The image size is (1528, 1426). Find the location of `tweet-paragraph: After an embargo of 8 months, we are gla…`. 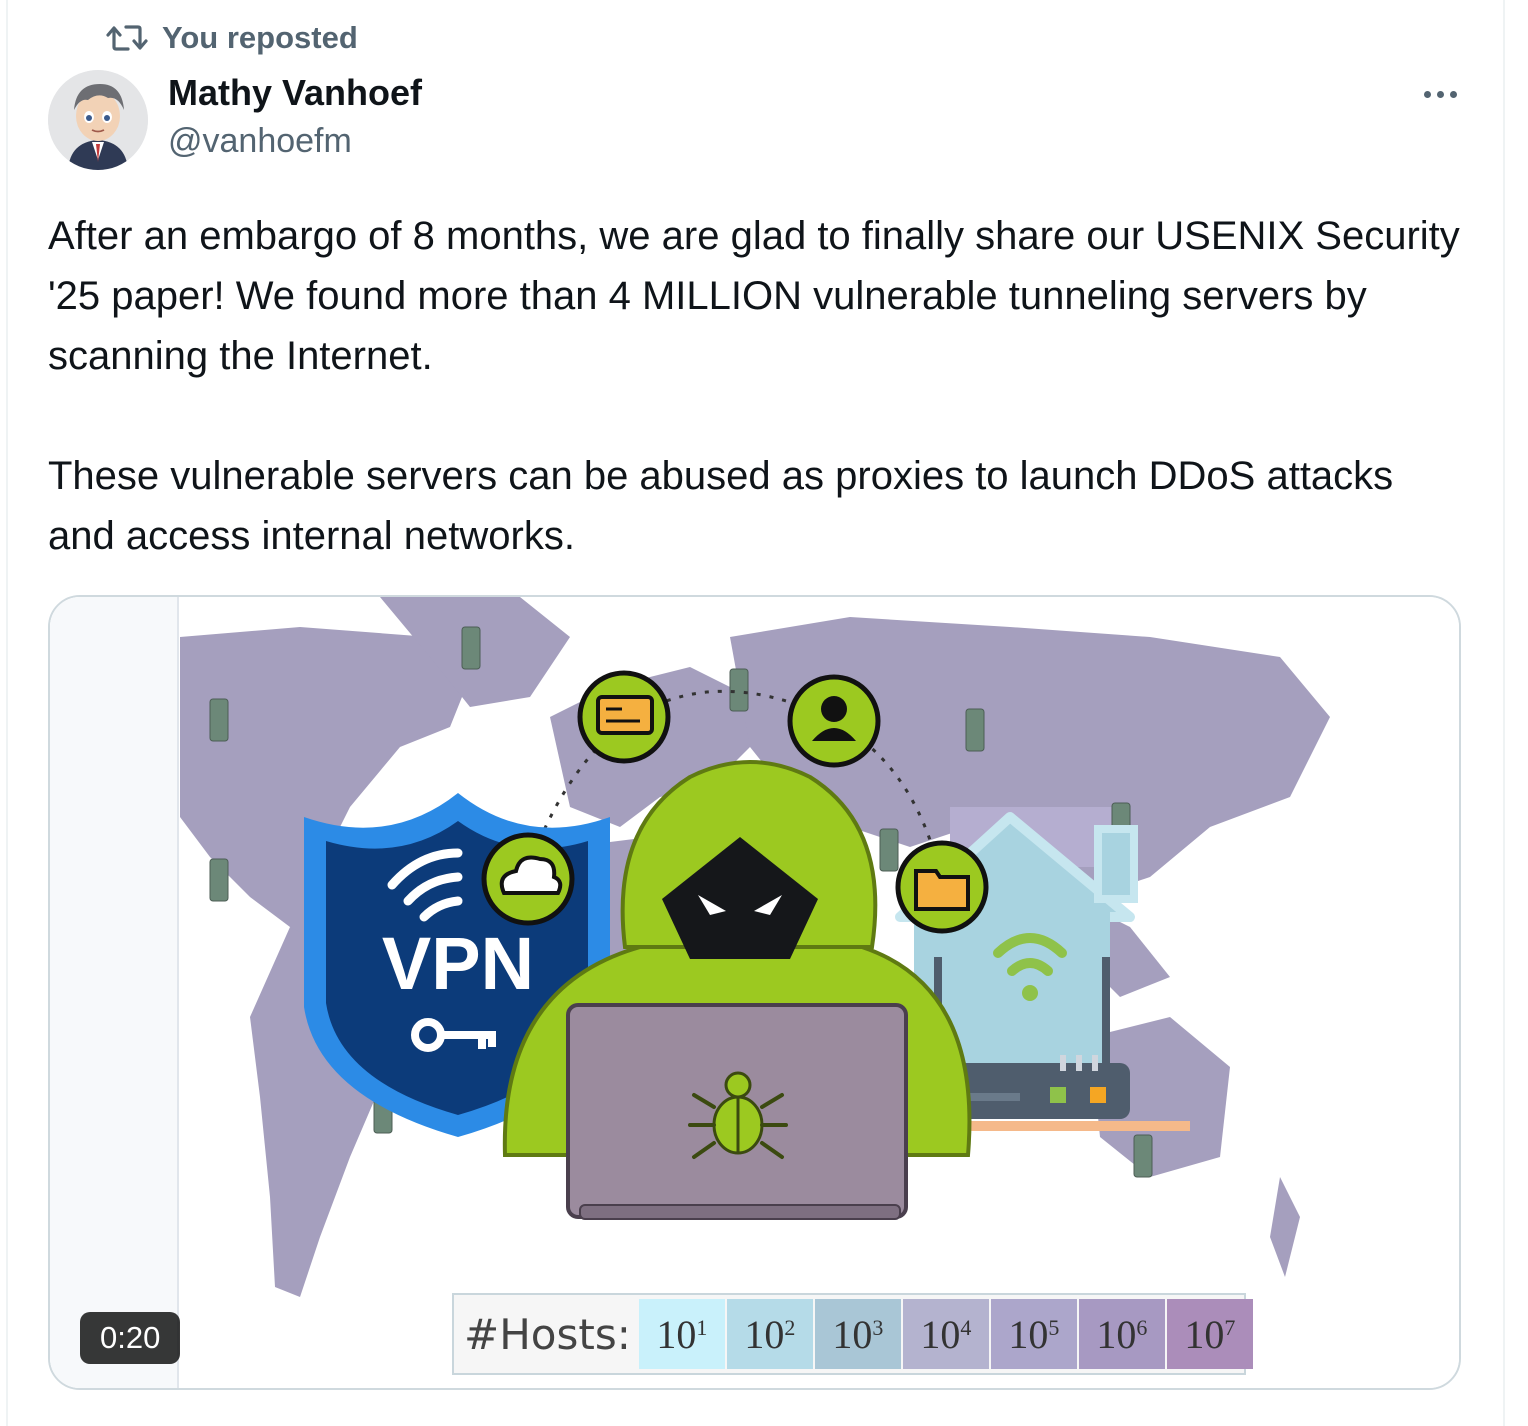

tweet-paragraph: After an embargo of 8 months, we are gla… is located at coordinates (754, 296).